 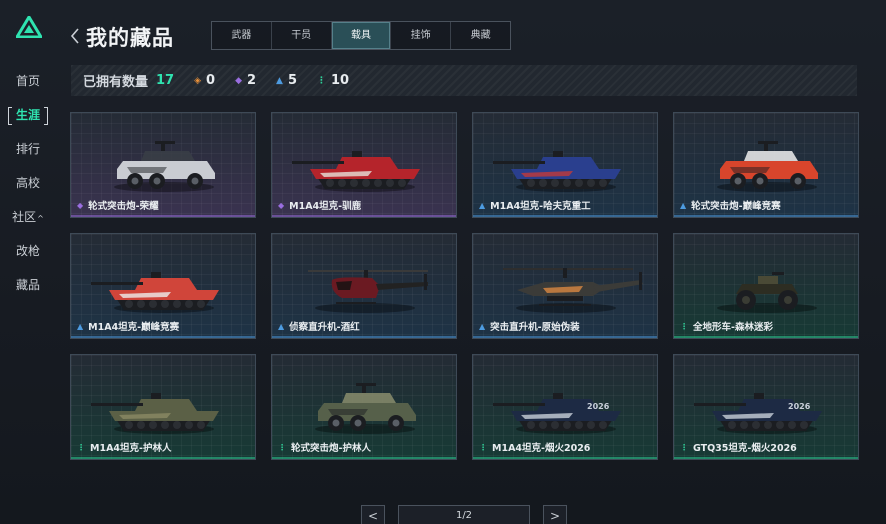 I want to click on sidebar-item-label: 排行, so click(x=27, y=149).